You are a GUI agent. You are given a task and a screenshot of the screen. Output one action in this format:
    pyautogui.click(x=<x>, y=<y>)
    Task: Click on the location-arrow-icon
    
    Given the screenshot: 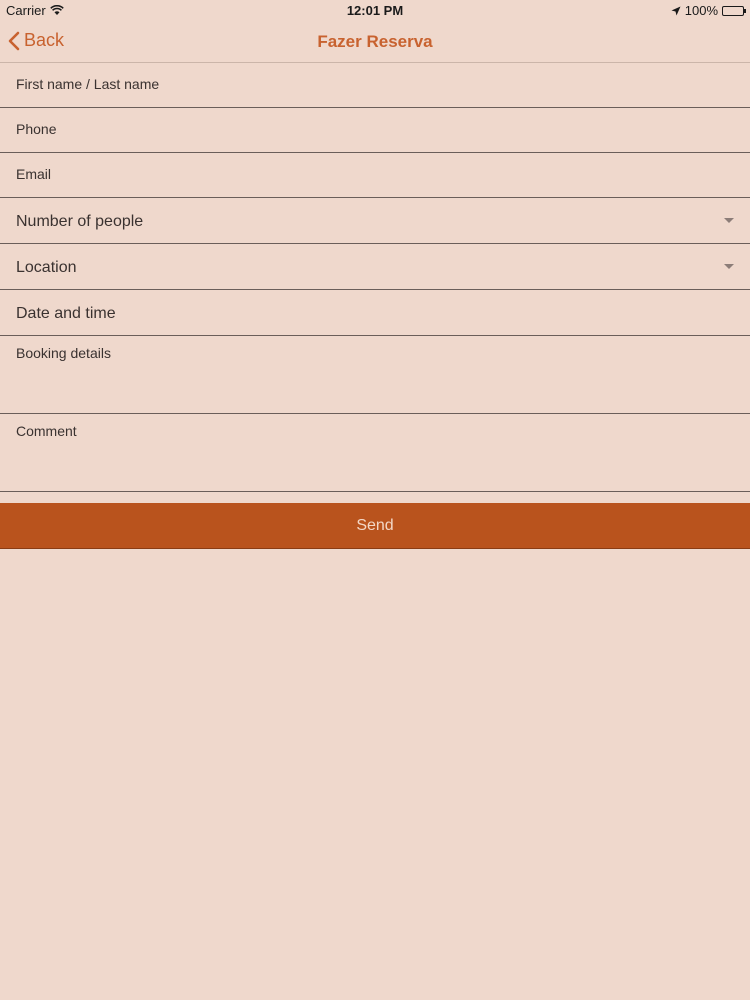 What is the action you would take?
    pyautogui.click(x=676, y=10)
    